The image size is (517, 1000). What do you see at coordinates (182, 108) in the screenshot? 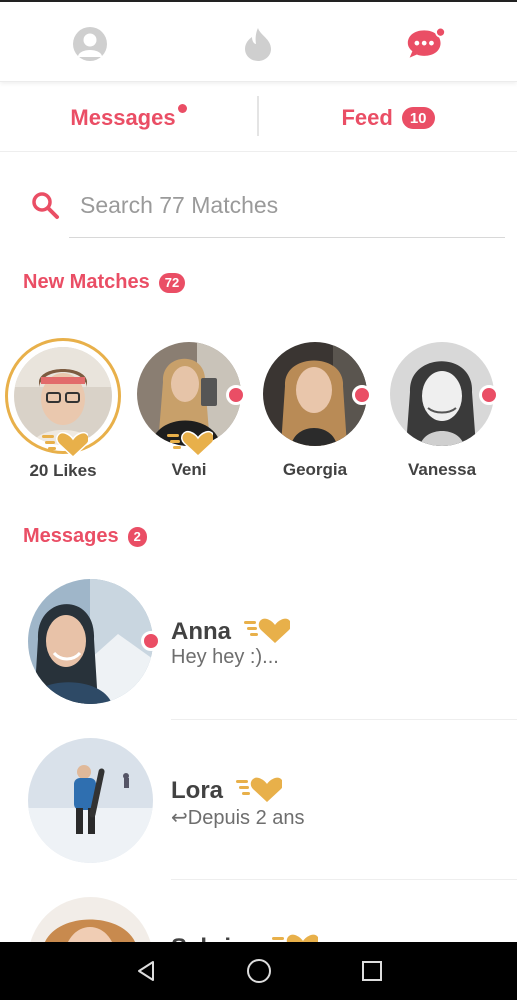
I see `unread-dot` at bounding box center [182, 108].